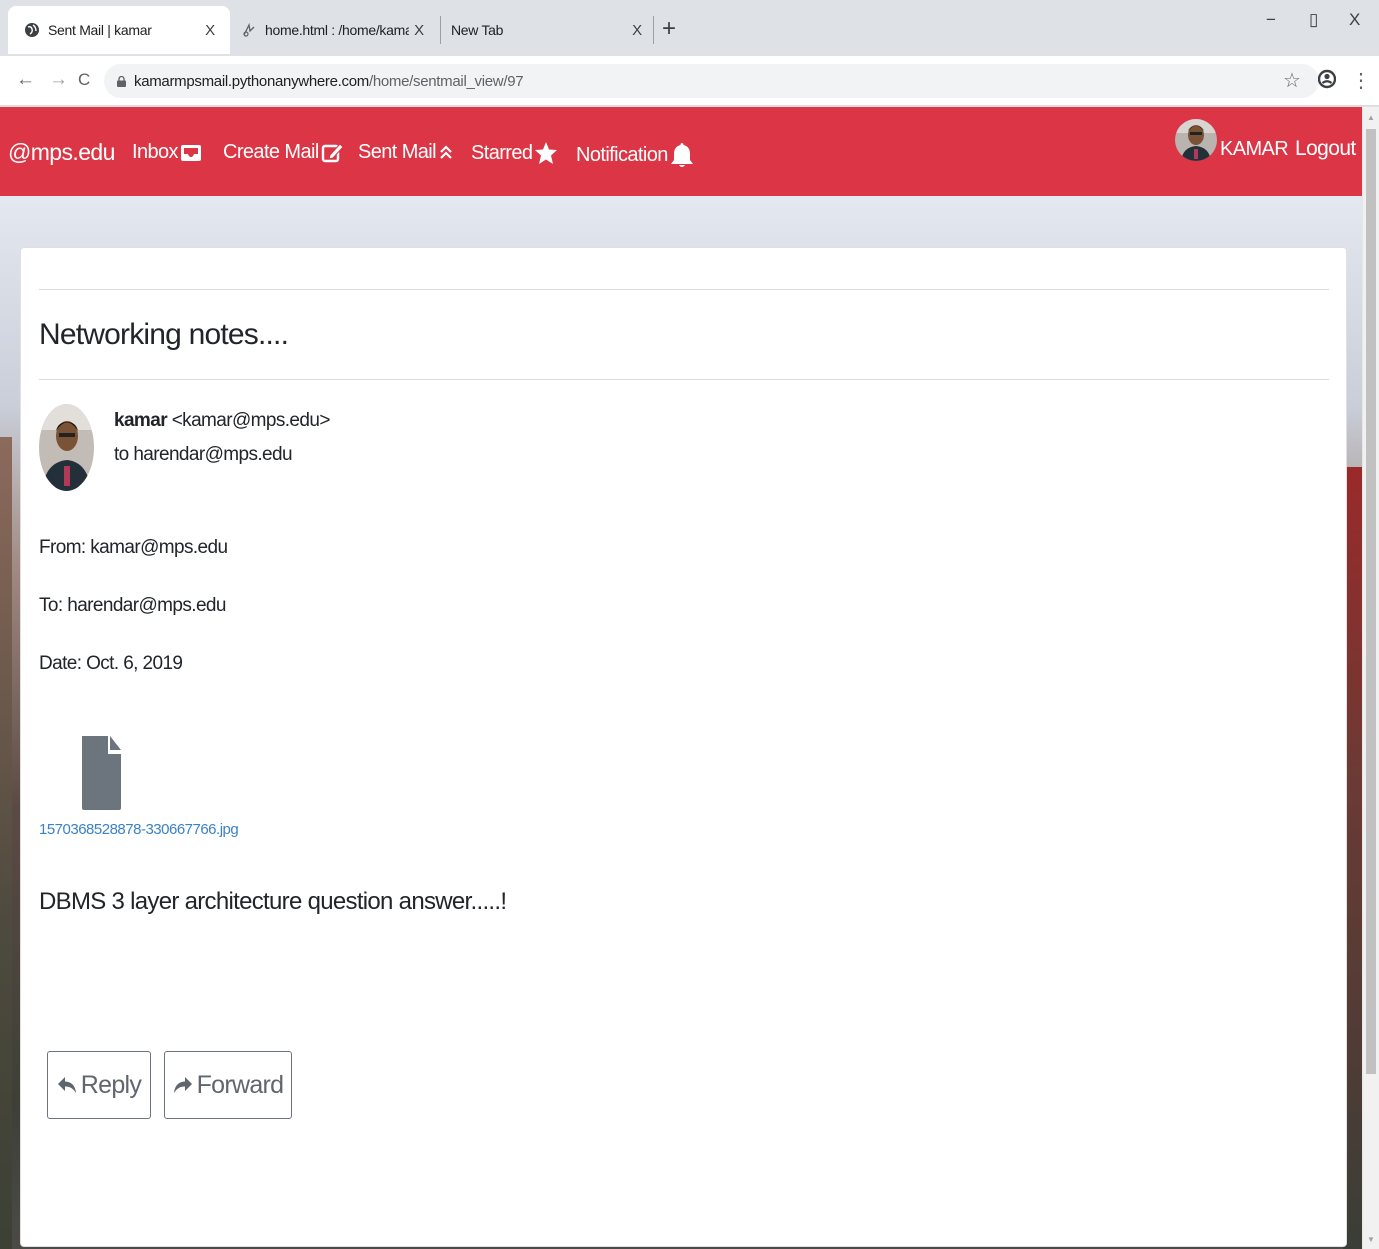  What do you see at coordinates (1371, 601) in the screenshot?
I see `scroll-thumb` at bounding box center [1371, 601].